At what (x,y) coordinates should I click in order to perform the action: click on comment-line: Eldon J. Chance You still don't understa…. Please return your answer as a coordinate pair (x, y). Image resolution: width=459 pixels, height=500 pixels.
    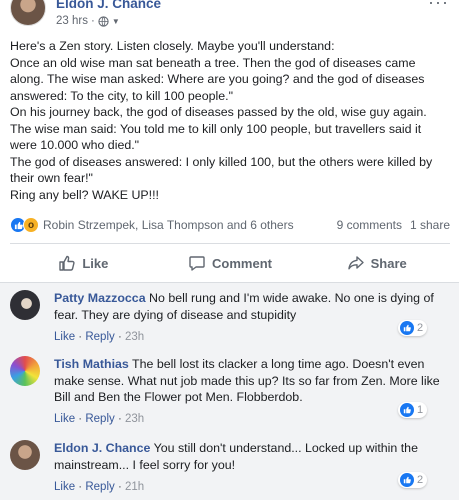
    Looking at the image, I should click on (236, 448).